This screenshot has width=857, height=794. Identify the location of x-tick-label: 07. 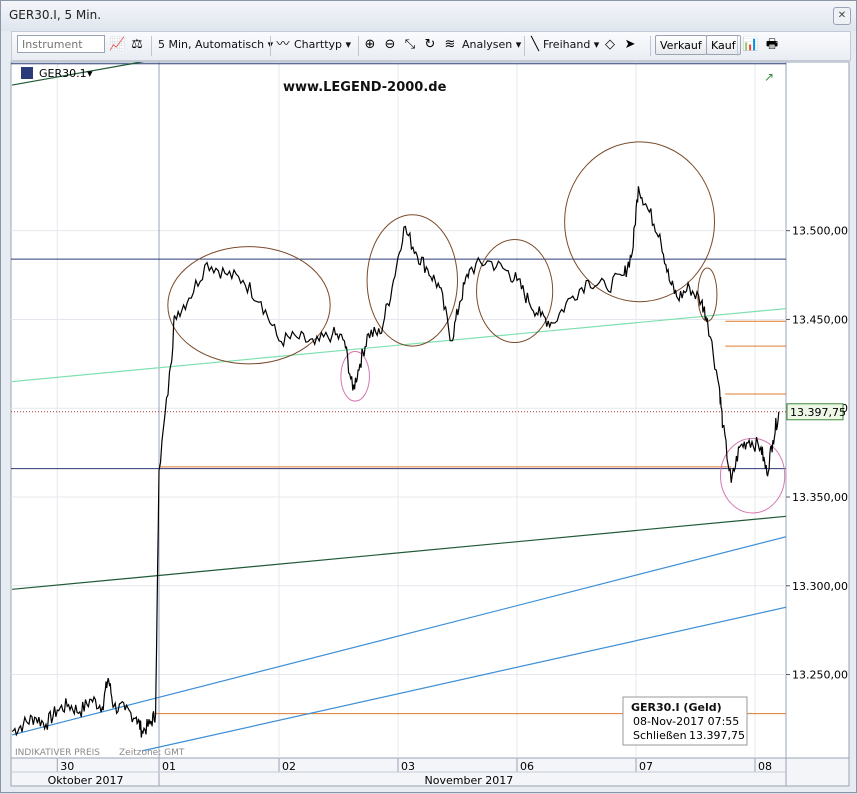
(646, 766).